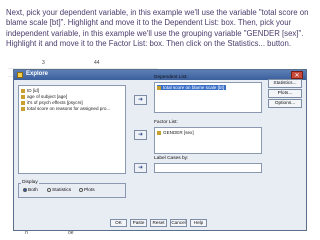  Describe the element at coordinates (158, 223) in the screenshot. I see `reset-button: Reset` at that location.